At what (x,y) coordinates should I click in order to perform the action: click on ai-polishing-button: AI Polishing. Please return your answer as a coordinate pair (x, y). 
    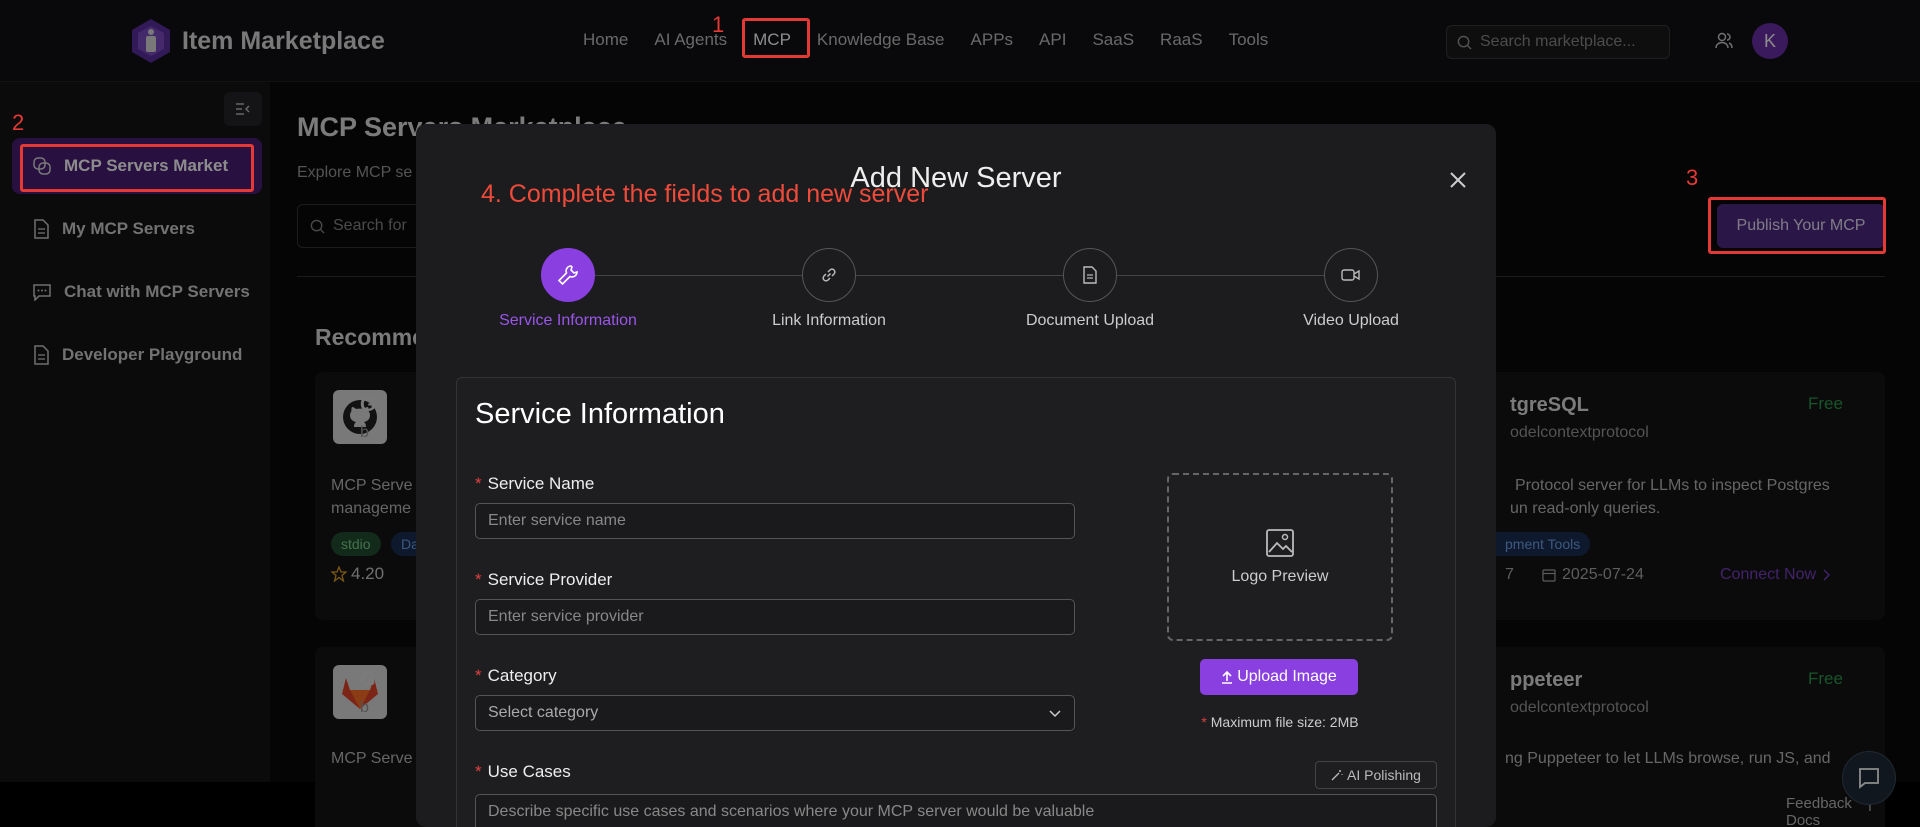
    Looking at the image, I should click on (1376, 775).